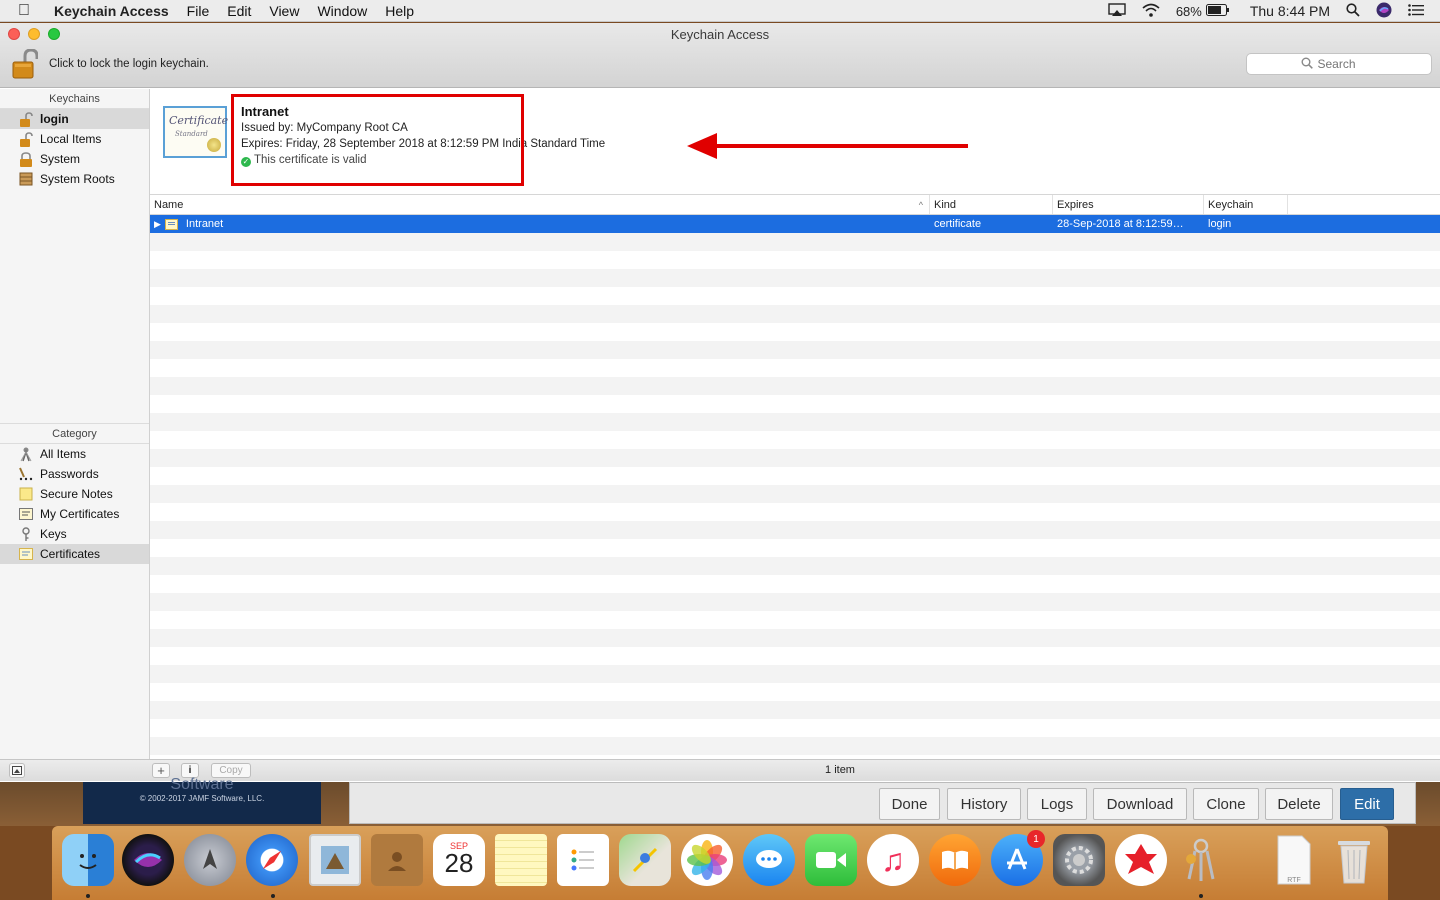 The height and width of the screenshot is (900, 1440). I want to click on self-service-icon, so click(1141, 860).